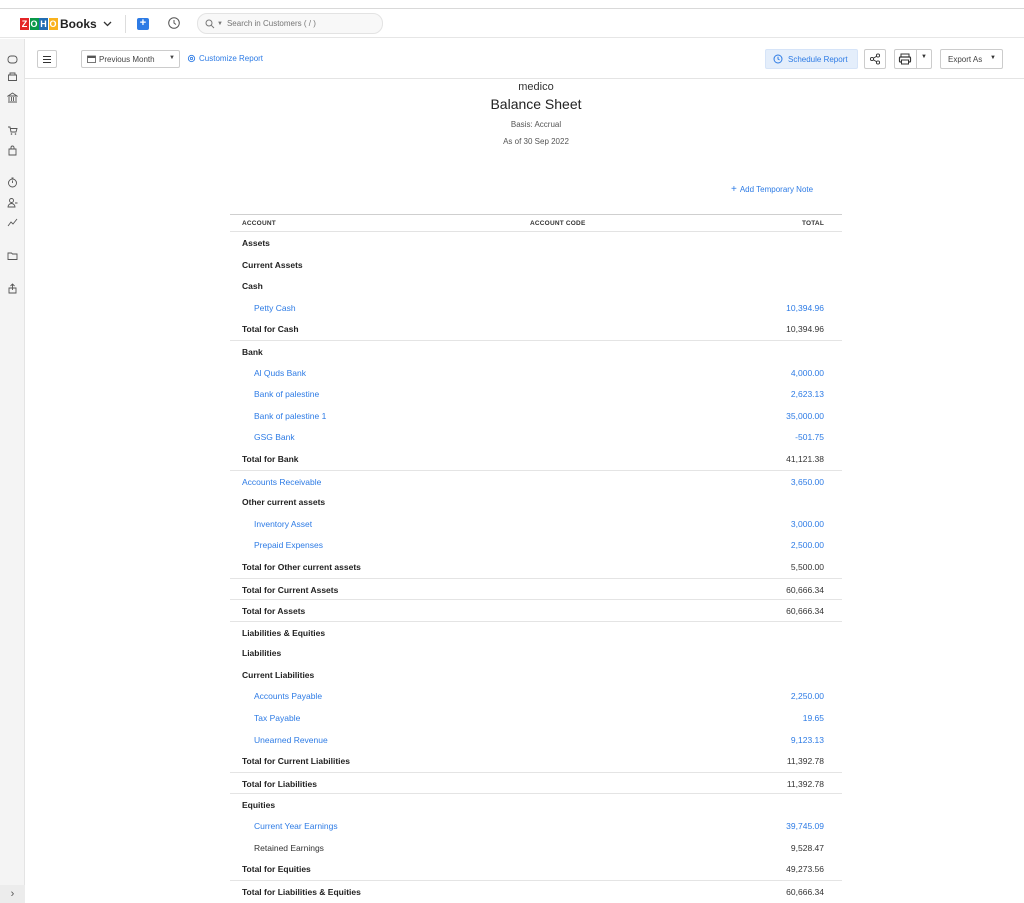 The height and width of the screenshot is (903, 1024). What do you see at coordinates (12, 288) in the screenshot?
I see `apps-icon` at bounding box center [12, 288].